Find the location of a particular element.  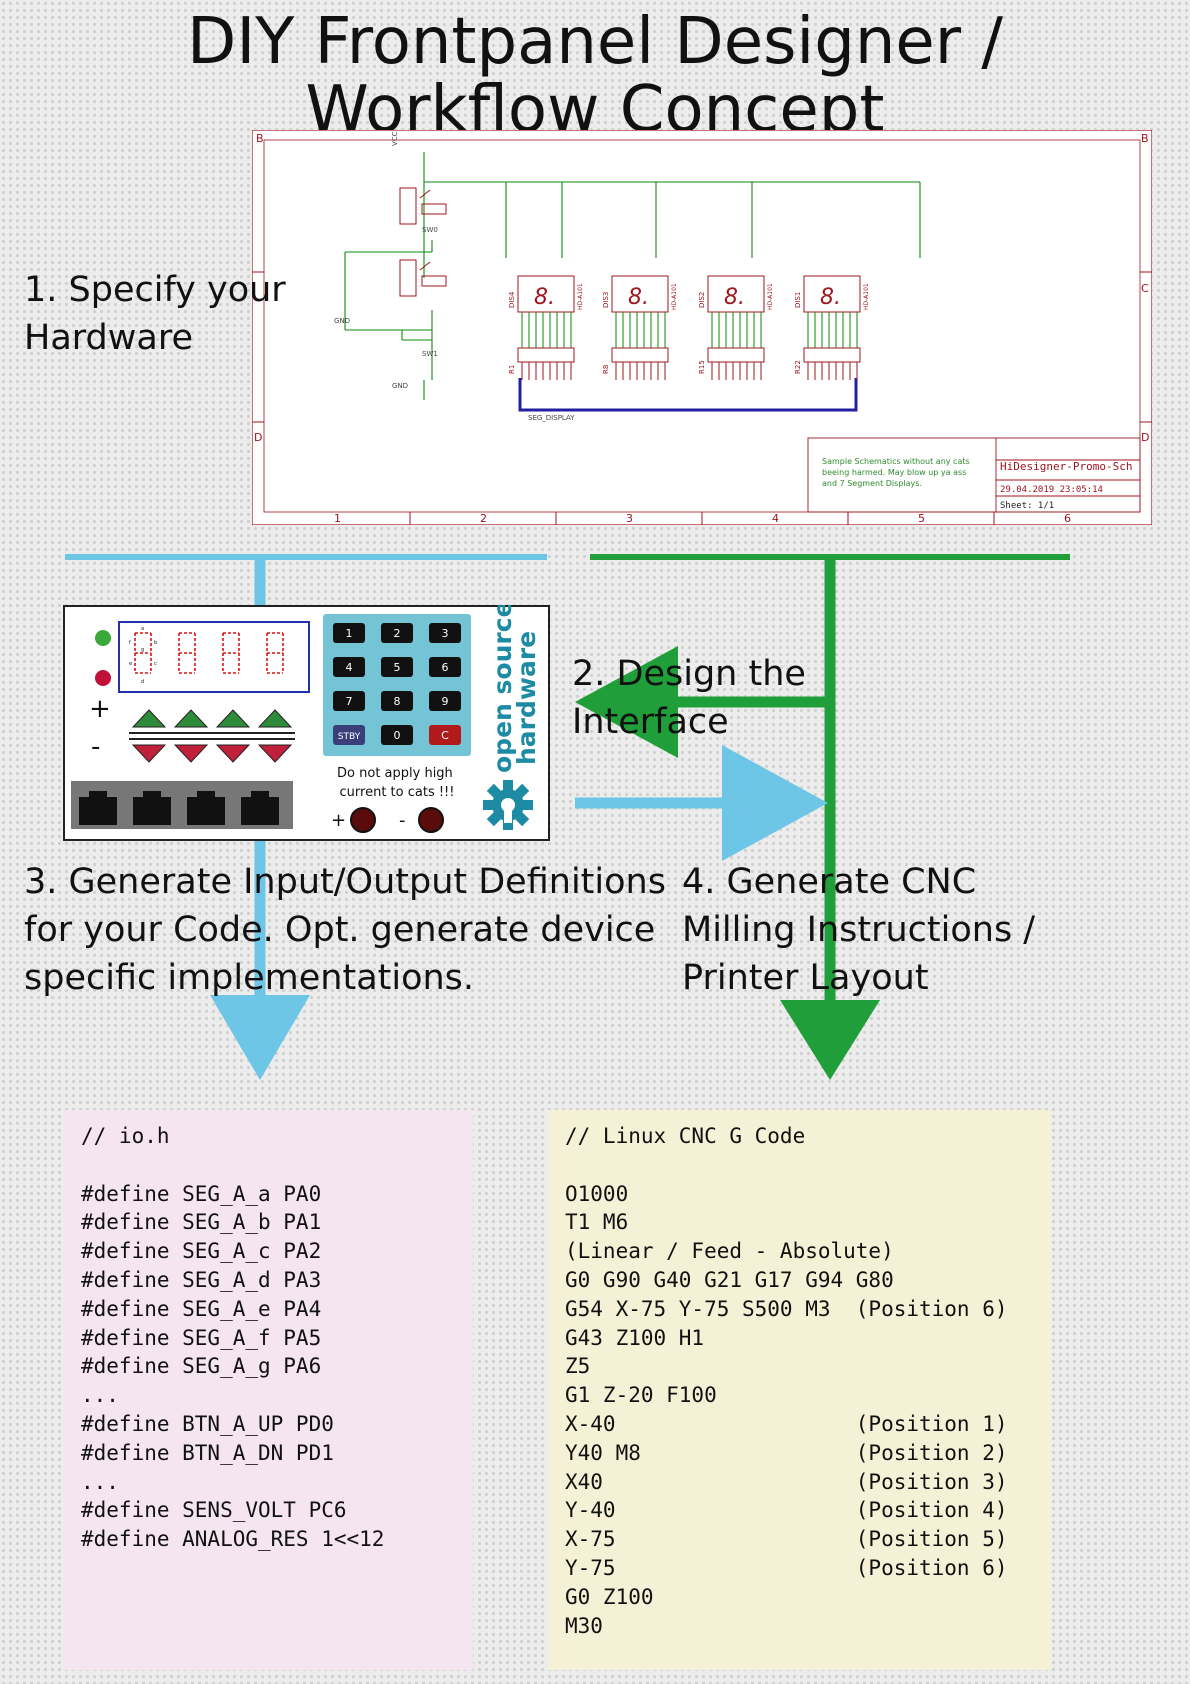

green-down-arrowhead is located at coordinates (830, 1040).